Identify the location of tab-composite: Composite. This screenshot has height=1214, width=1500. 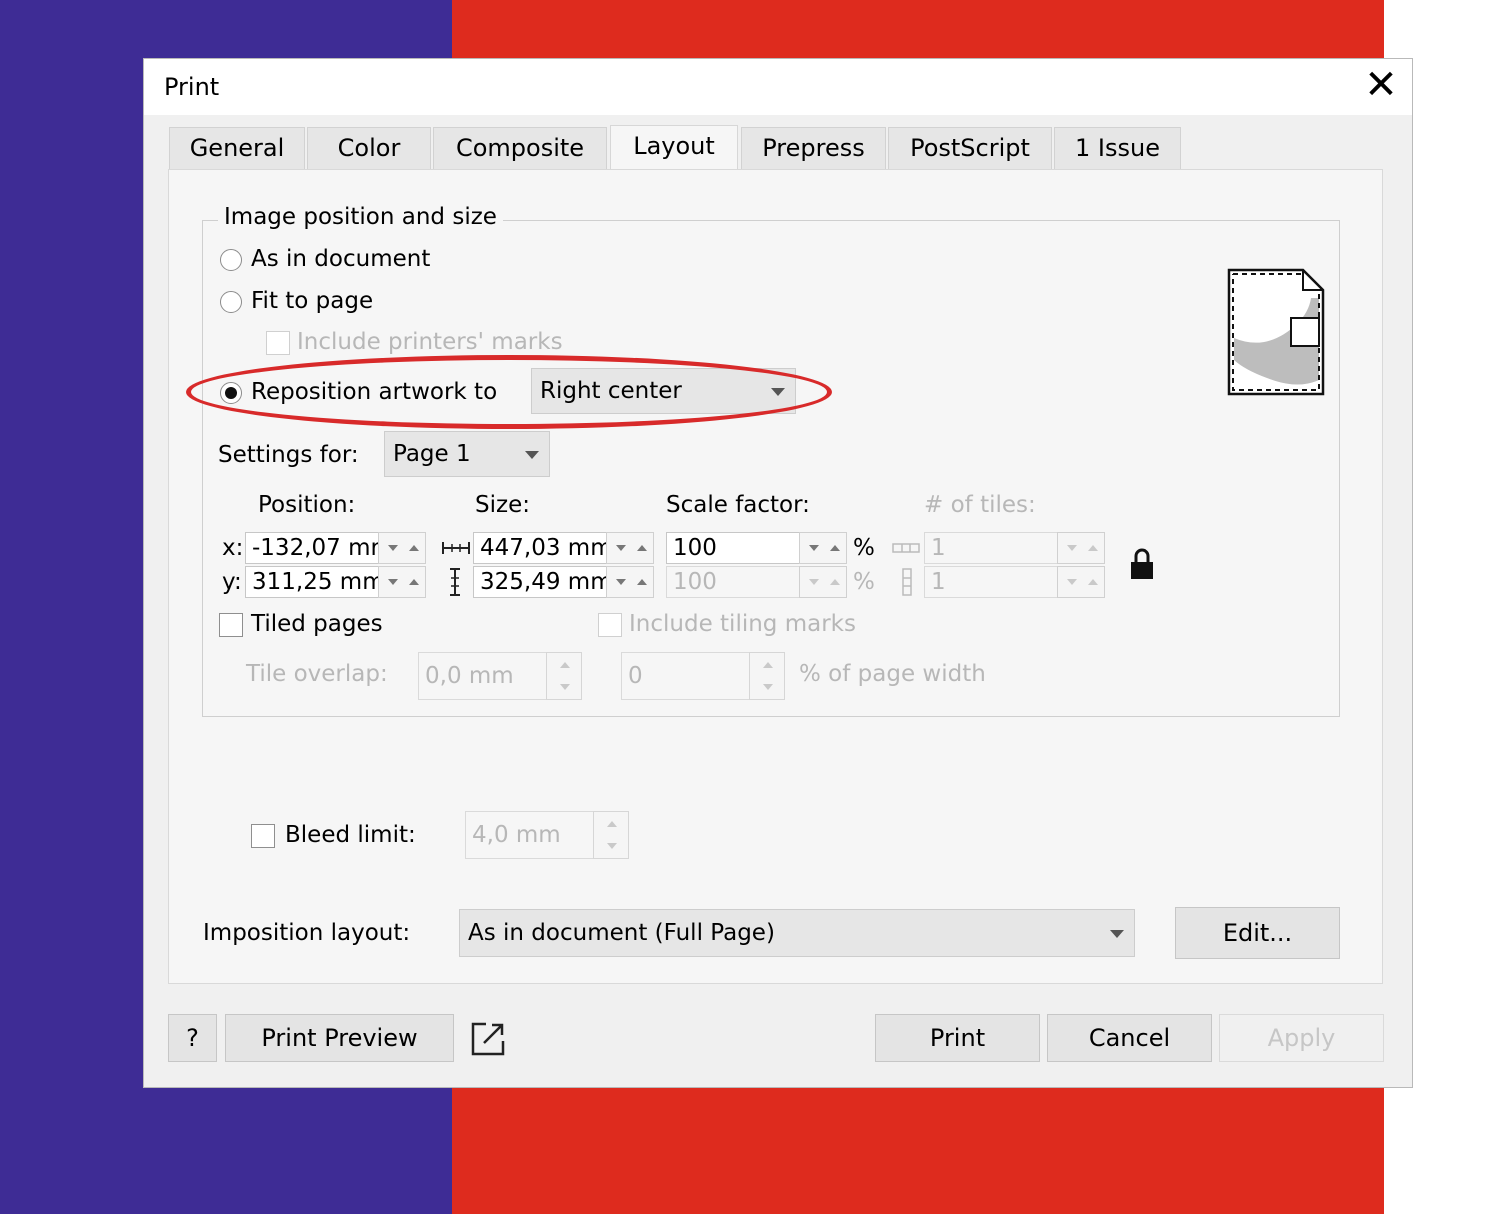
(520, 148).